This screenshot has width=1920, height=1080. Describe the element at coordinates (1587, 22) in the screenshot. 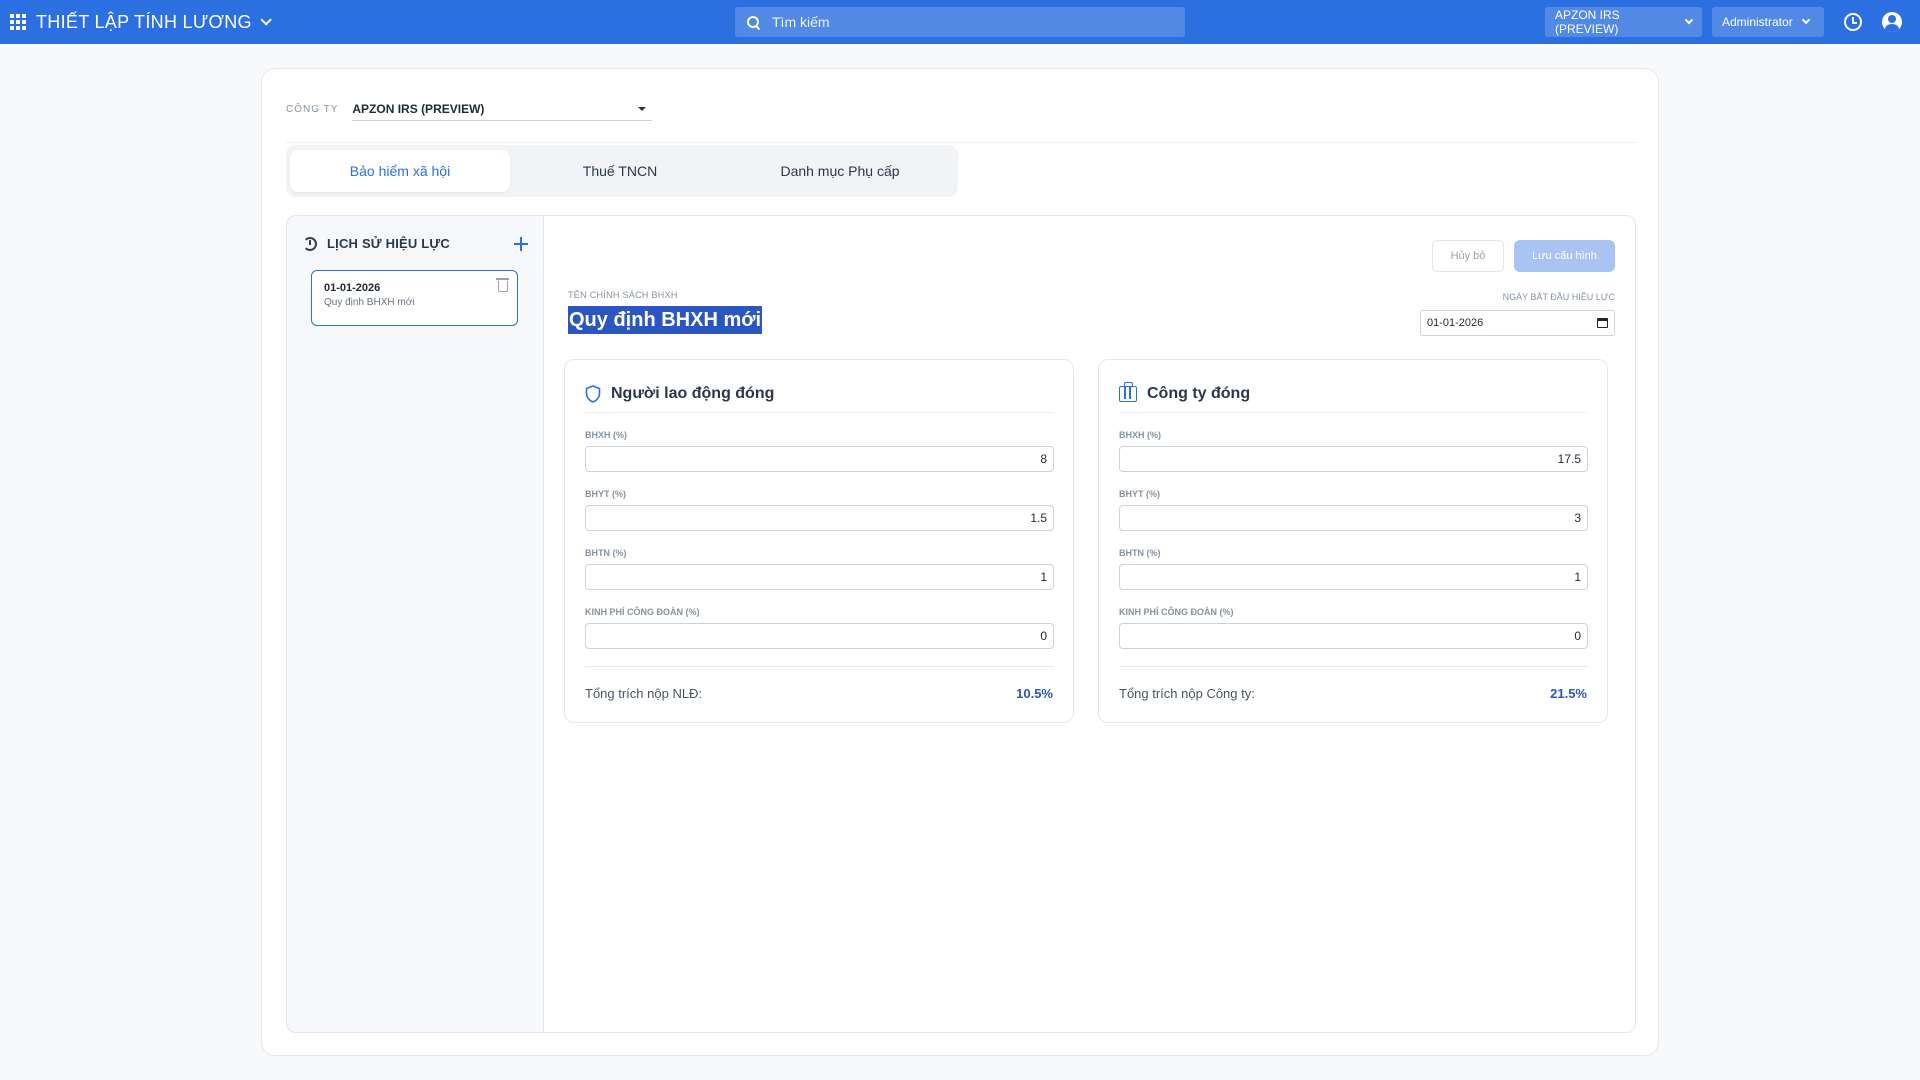

I see `company-switcher-label: APZON IRS (PREVIEW)` at that location.